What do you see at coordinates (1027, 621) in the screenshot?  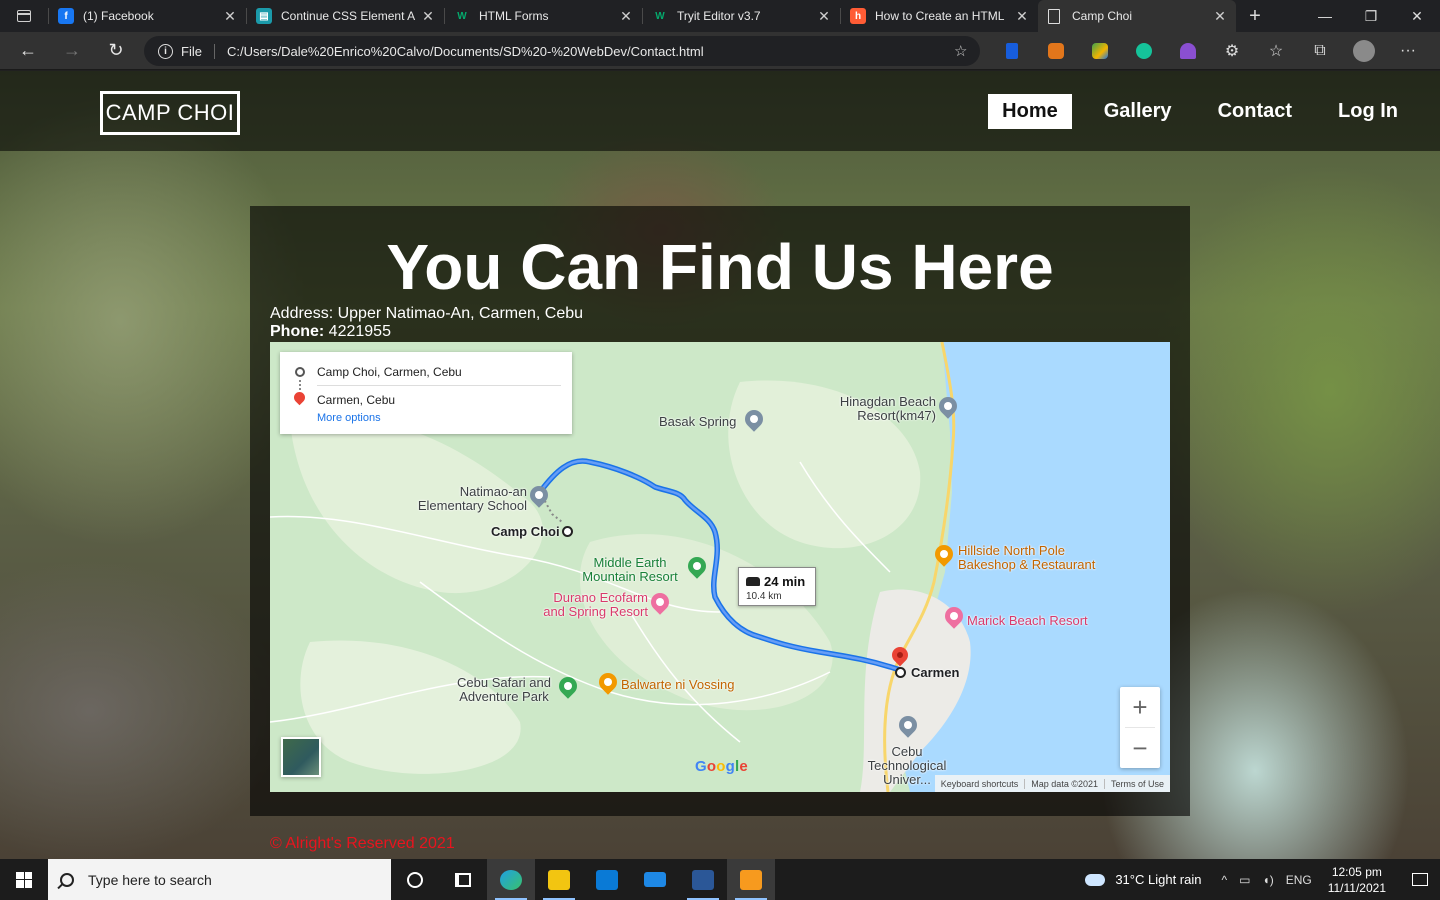 I see `label-marick: Marick Beach Resort` at bounding box center [1027, 621].